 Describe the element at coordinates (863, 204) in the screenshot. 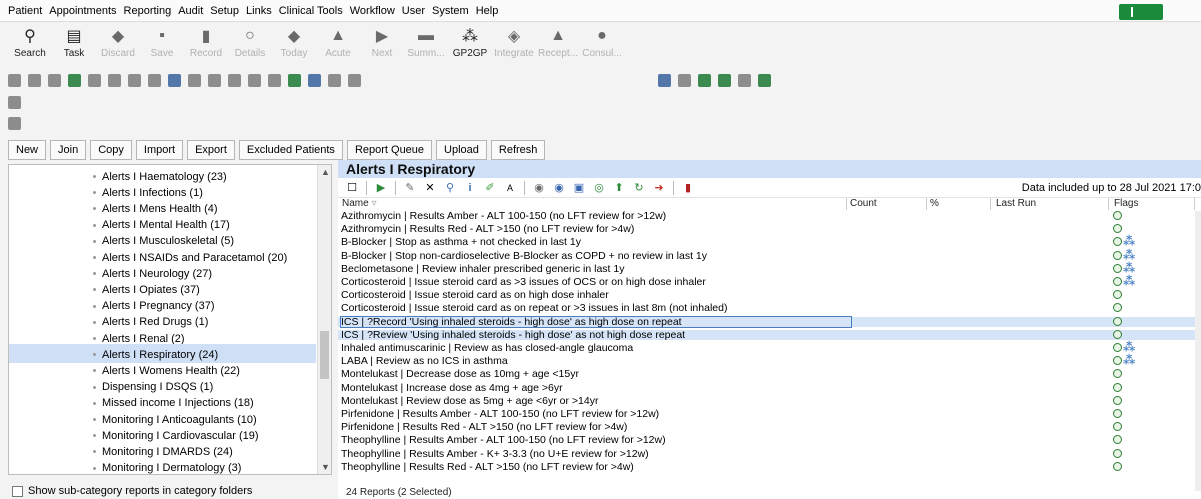

I see `column-header-count: Count` at that location.